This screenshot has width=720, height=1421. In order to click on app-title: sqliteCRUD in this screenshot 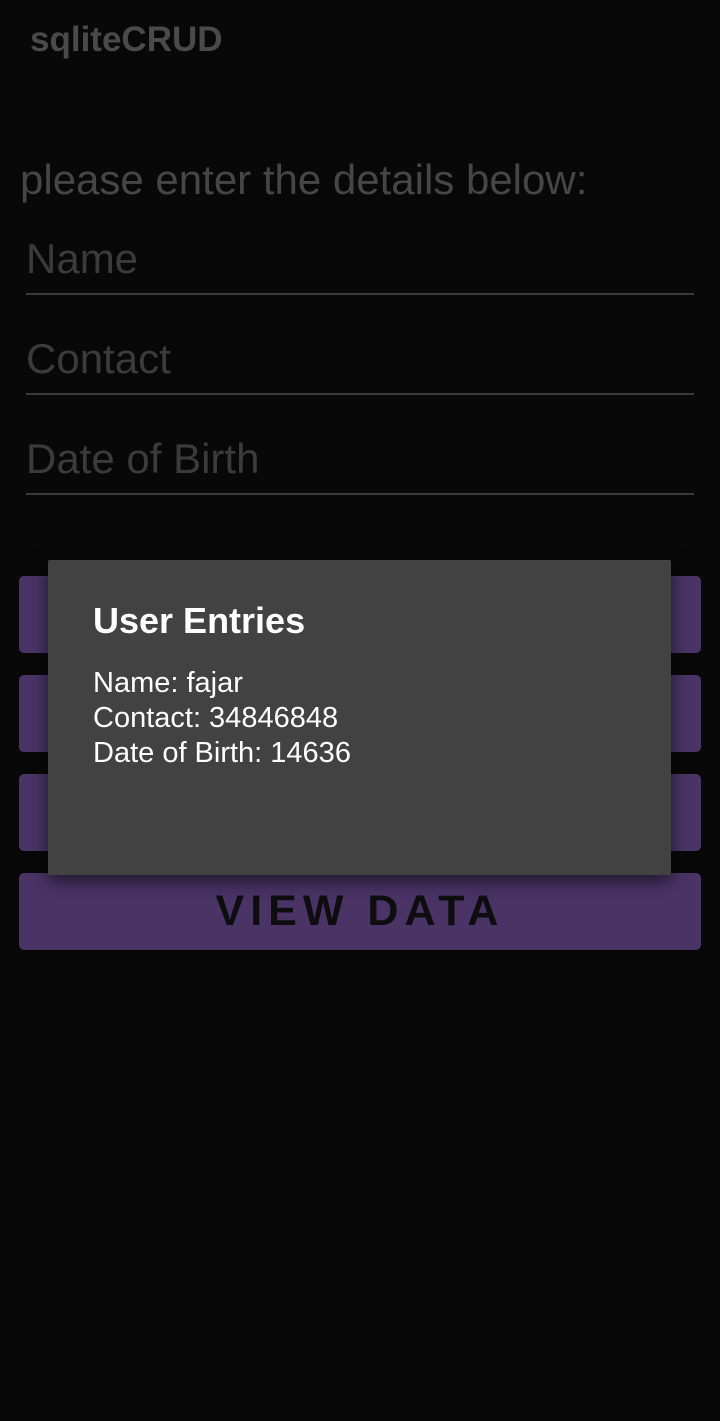, I will do `click(126, 39)`.